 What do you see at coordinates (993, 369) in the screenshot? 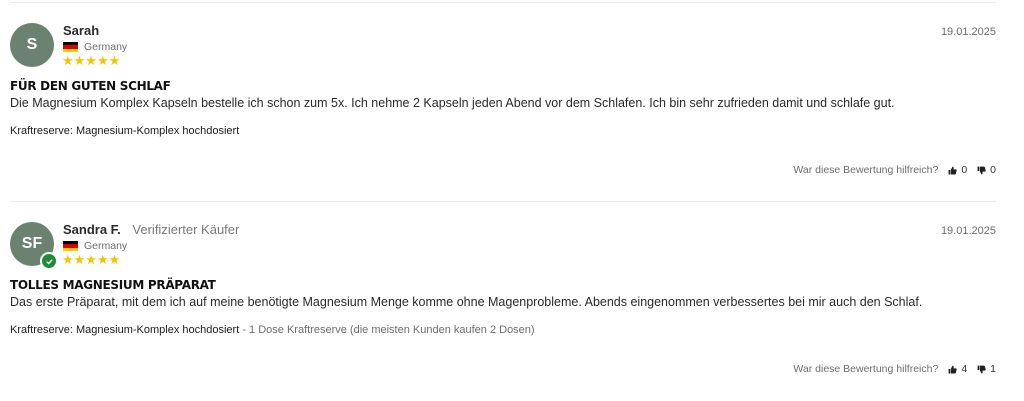
I see `thumbs-down-count: 1` at bounding box center [993, 369].